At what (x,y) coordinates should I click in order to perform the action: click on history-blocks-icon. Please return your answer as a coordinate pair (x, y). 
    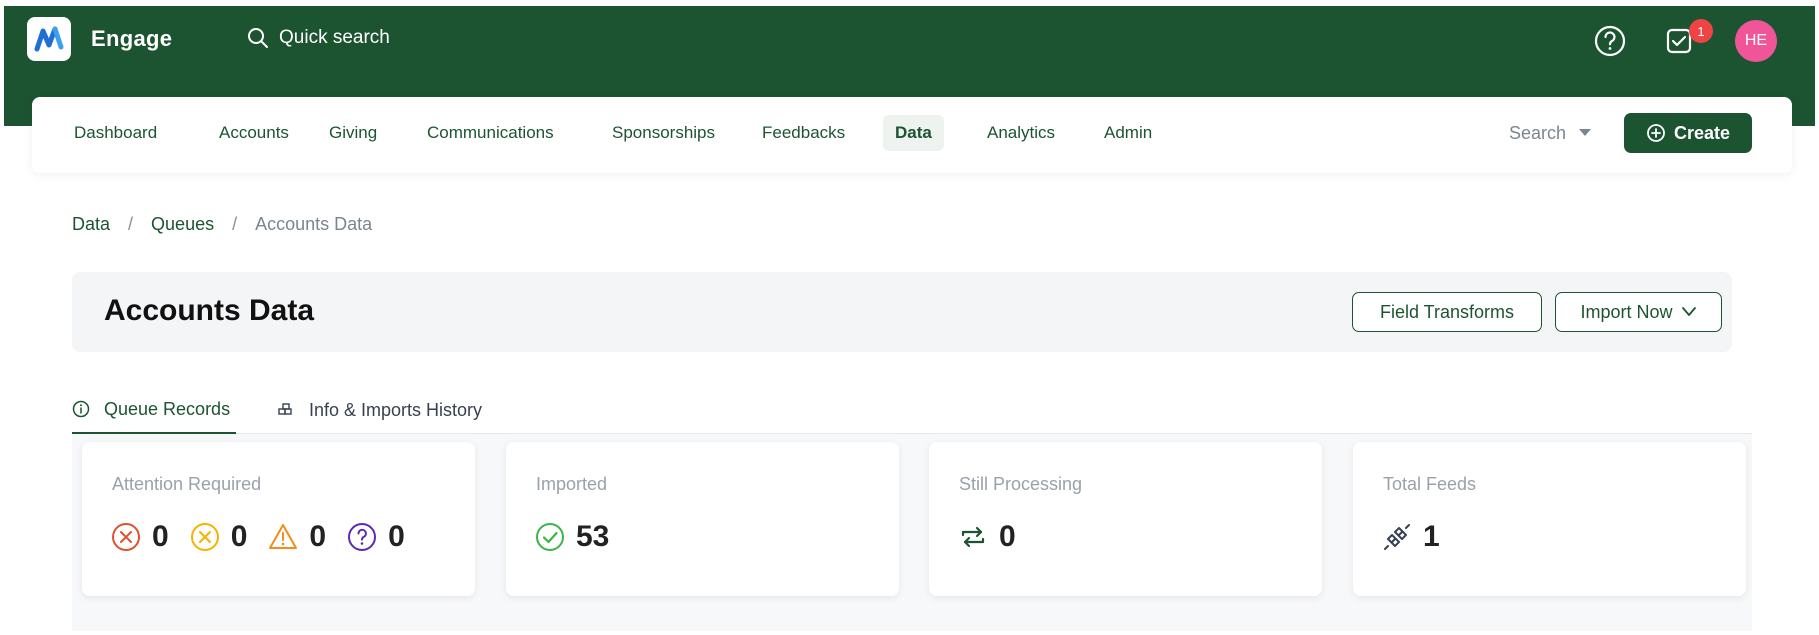
    Looking at the image, I should click on (285, 409).